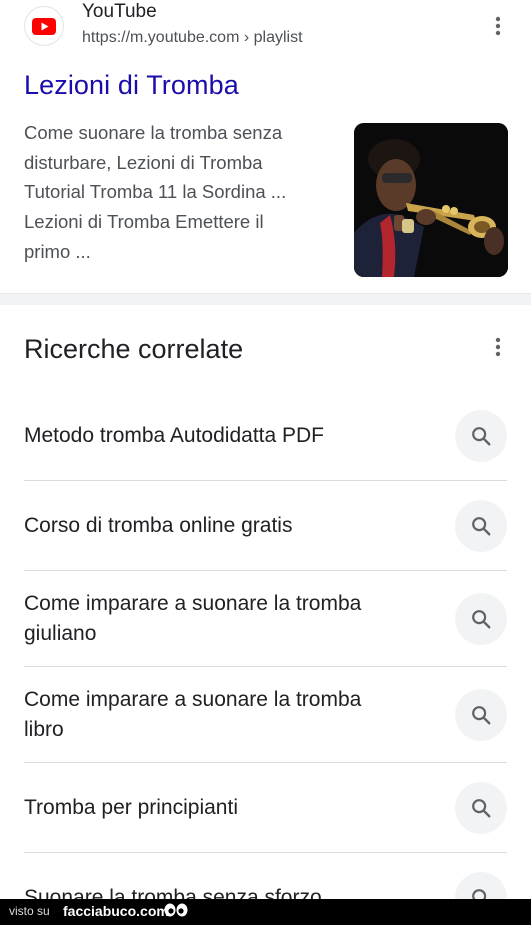  What do you see at coordinates (131, 807) in the screenshot?
I see `related-item-text: Tromba per principianti` at bounding box center [131, 807].